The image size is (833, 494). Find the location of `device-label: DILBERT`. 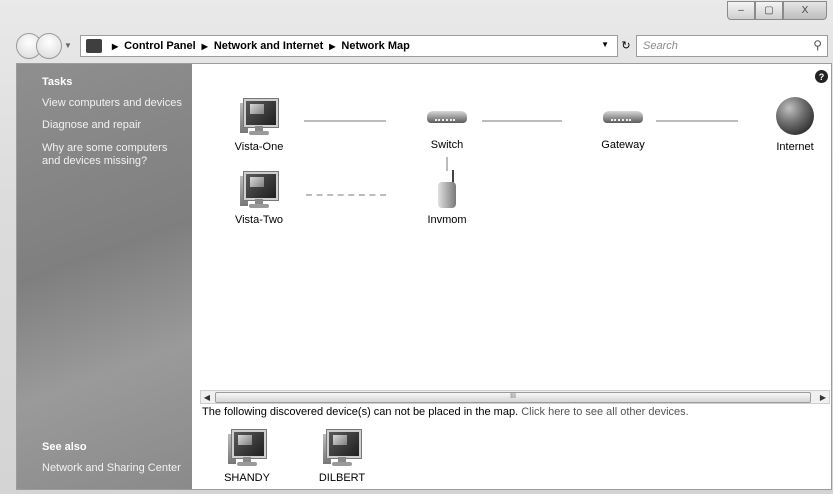

device-label: DILBERT is located at coordinates (342, 478).